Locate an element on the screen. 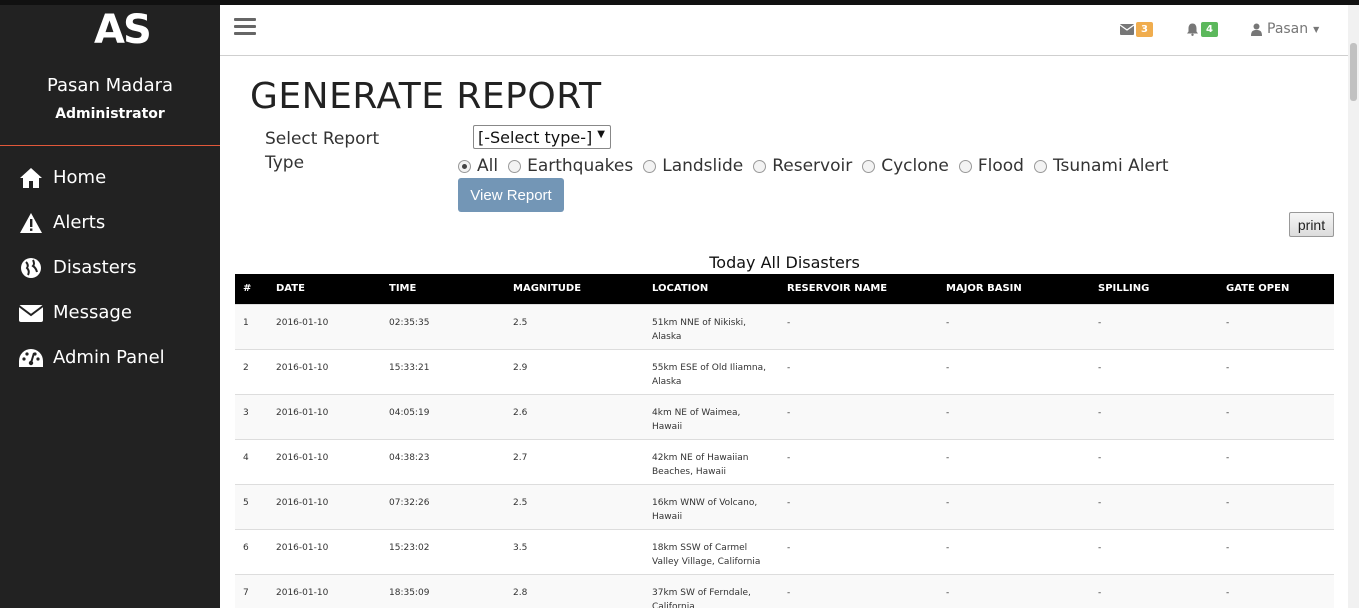  messages-badge: 3 is located at coordinates (1144, 29).